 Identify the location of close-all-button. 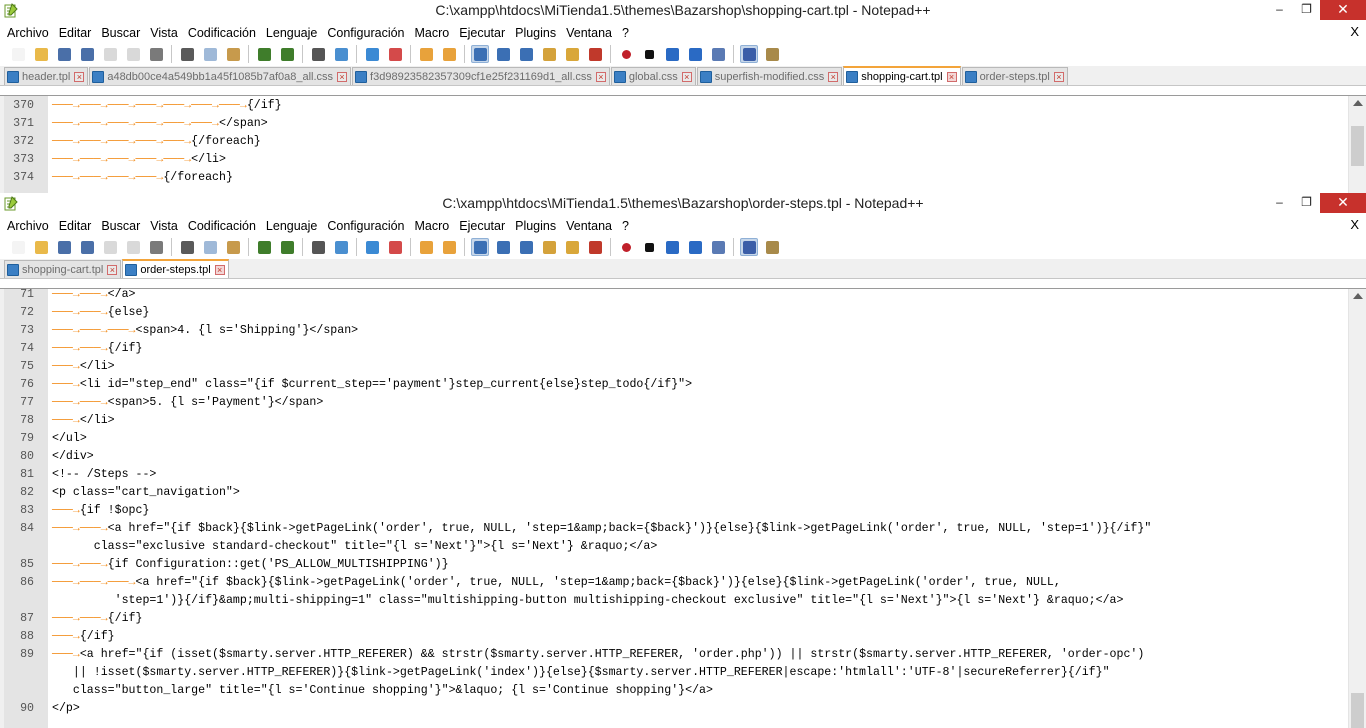
(133, 54).